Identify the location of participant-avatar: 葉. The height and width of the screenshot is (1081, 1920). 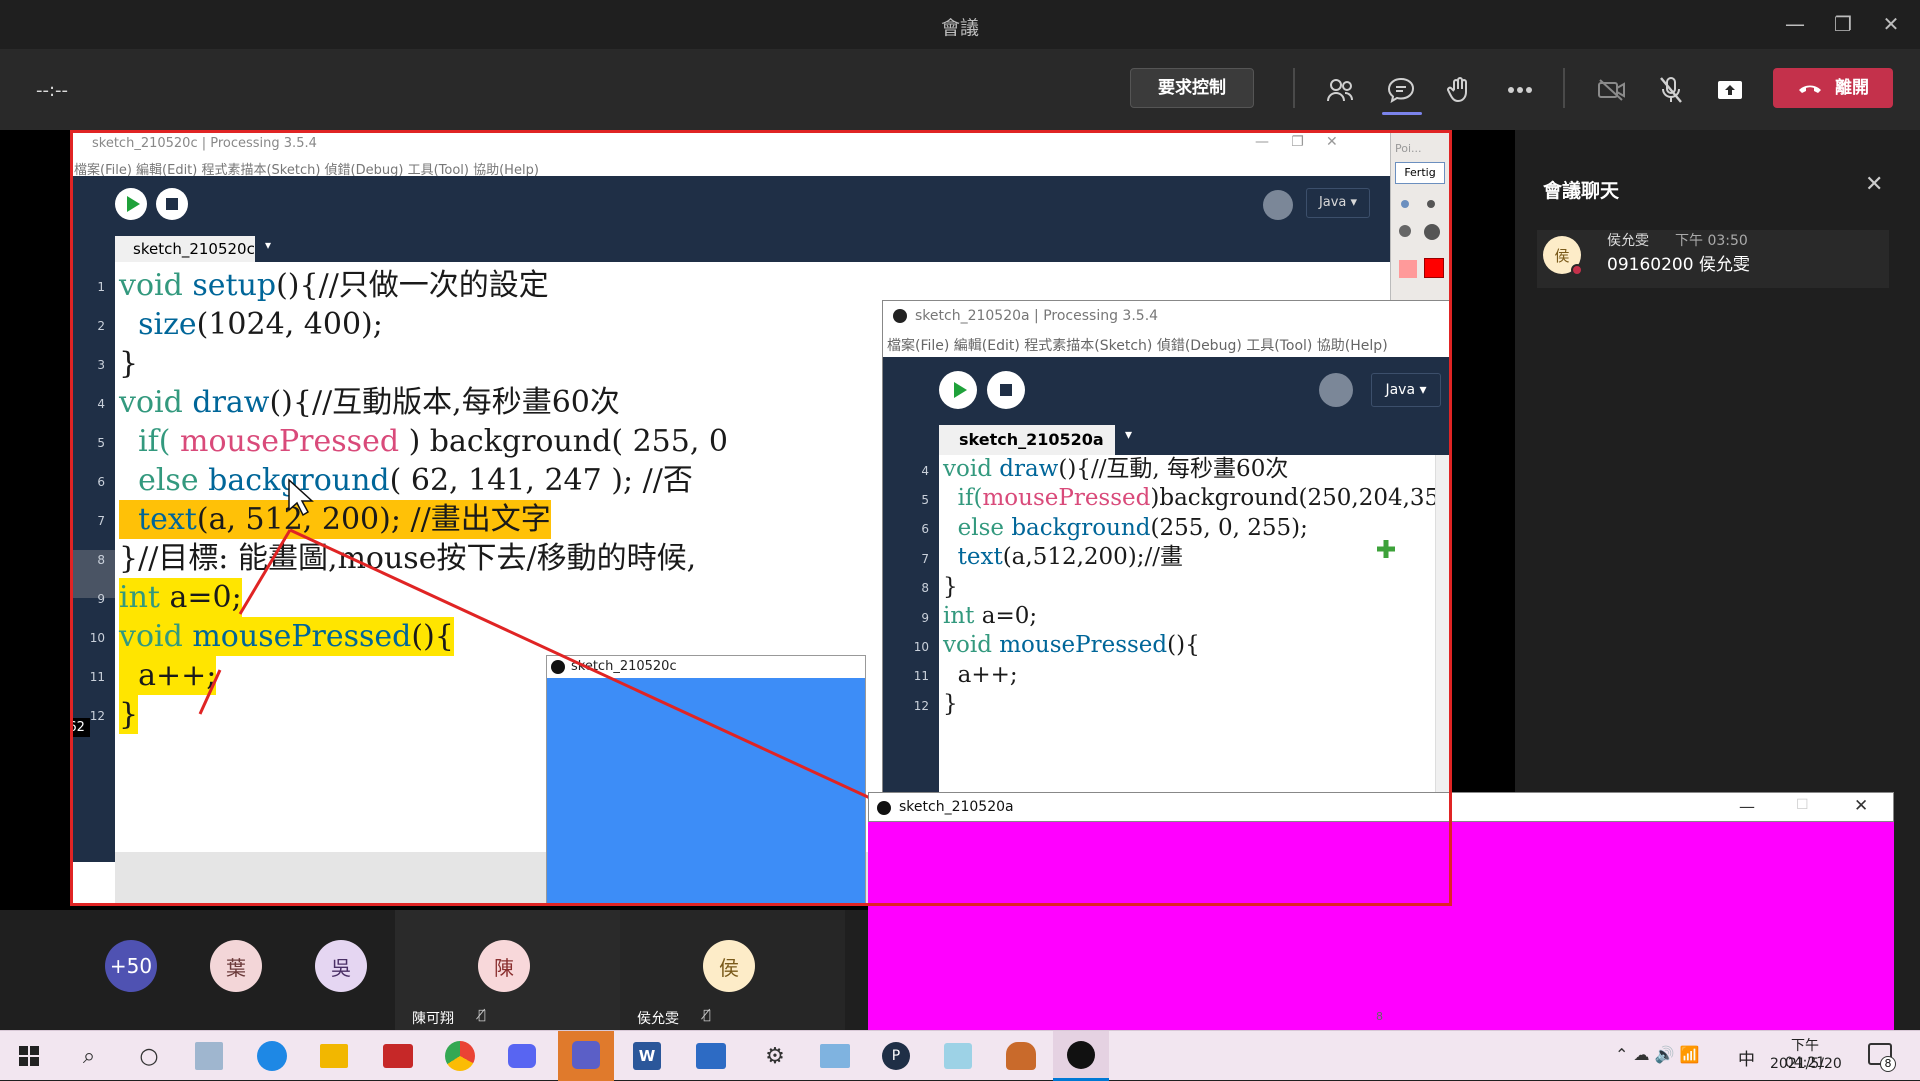
(236, 966).